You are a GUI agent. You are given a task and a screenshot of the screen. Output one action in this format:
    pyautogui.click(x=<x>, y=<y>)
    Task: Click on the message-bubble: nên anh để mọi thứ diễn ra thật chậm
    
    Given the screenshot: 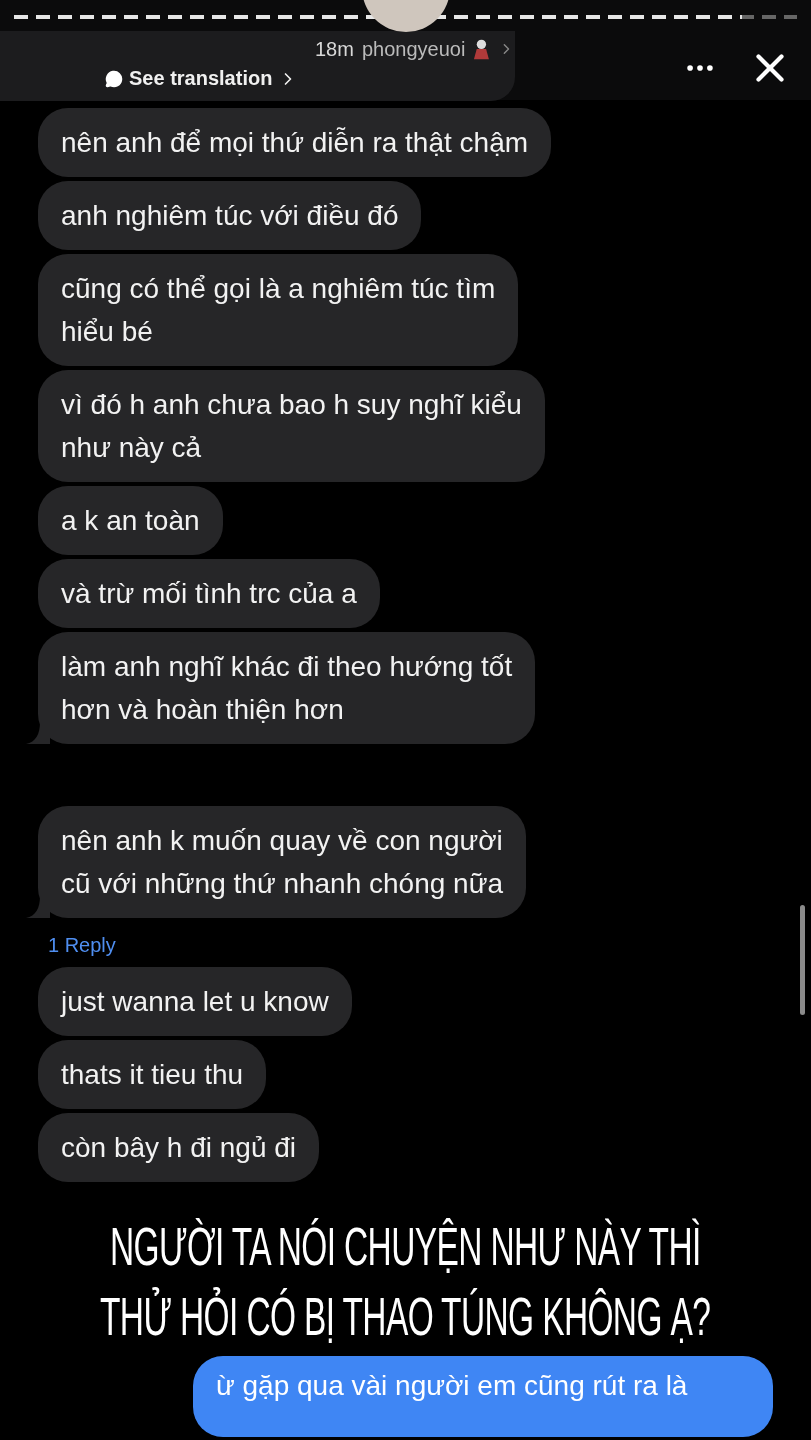 What is the action you would take?
    pyautogui.click(x=295, y=142)
    